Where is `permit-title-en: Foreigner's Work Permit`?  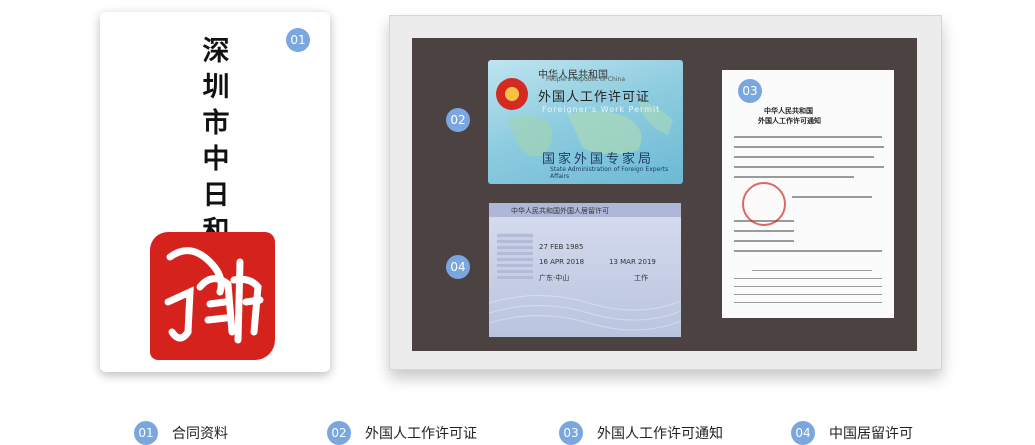
permit-title-en: Foreigner's Work Permit is located at coordinates (601, 109).